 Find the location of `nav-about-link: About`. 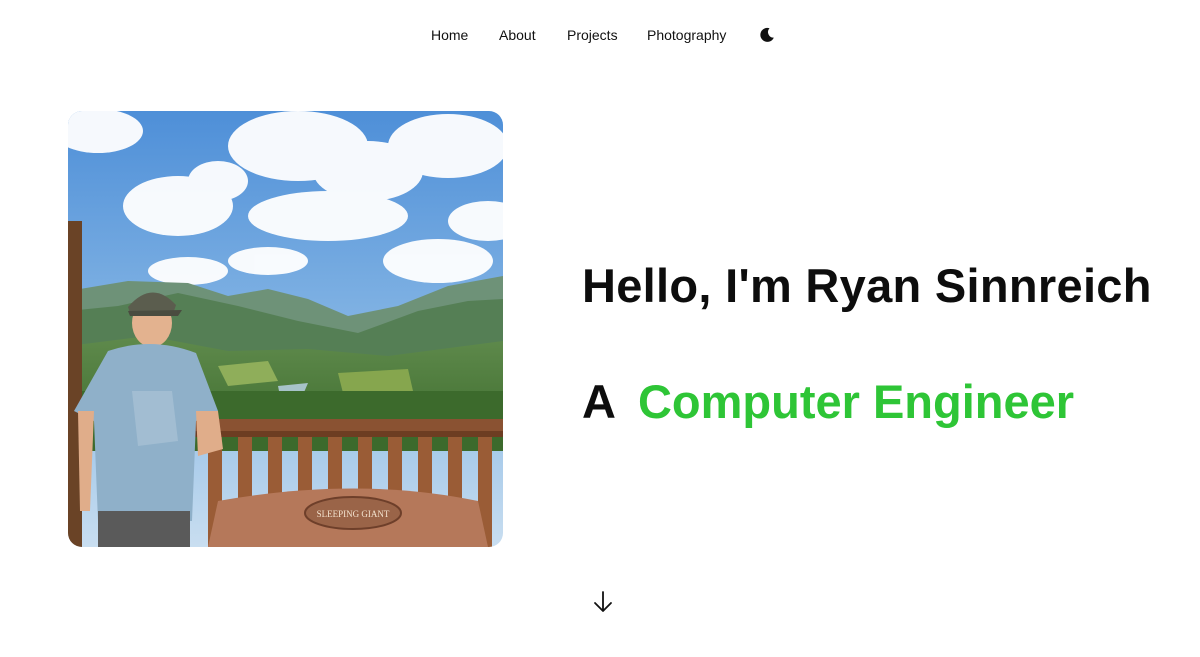

nav-about-link: About is located at coordinates (517, 35).